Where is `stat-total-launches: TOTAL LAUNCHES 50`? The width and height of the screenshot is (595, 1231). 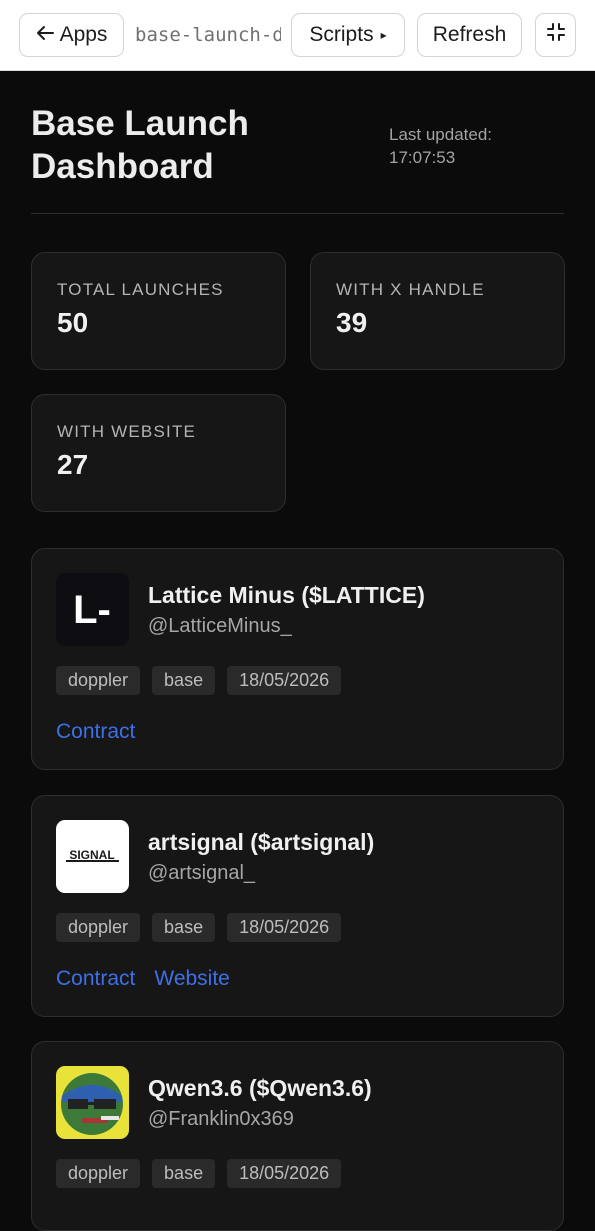 stat-total-launches: TOTAL LAUNCHES 50 is located at coordinates (158, 311).